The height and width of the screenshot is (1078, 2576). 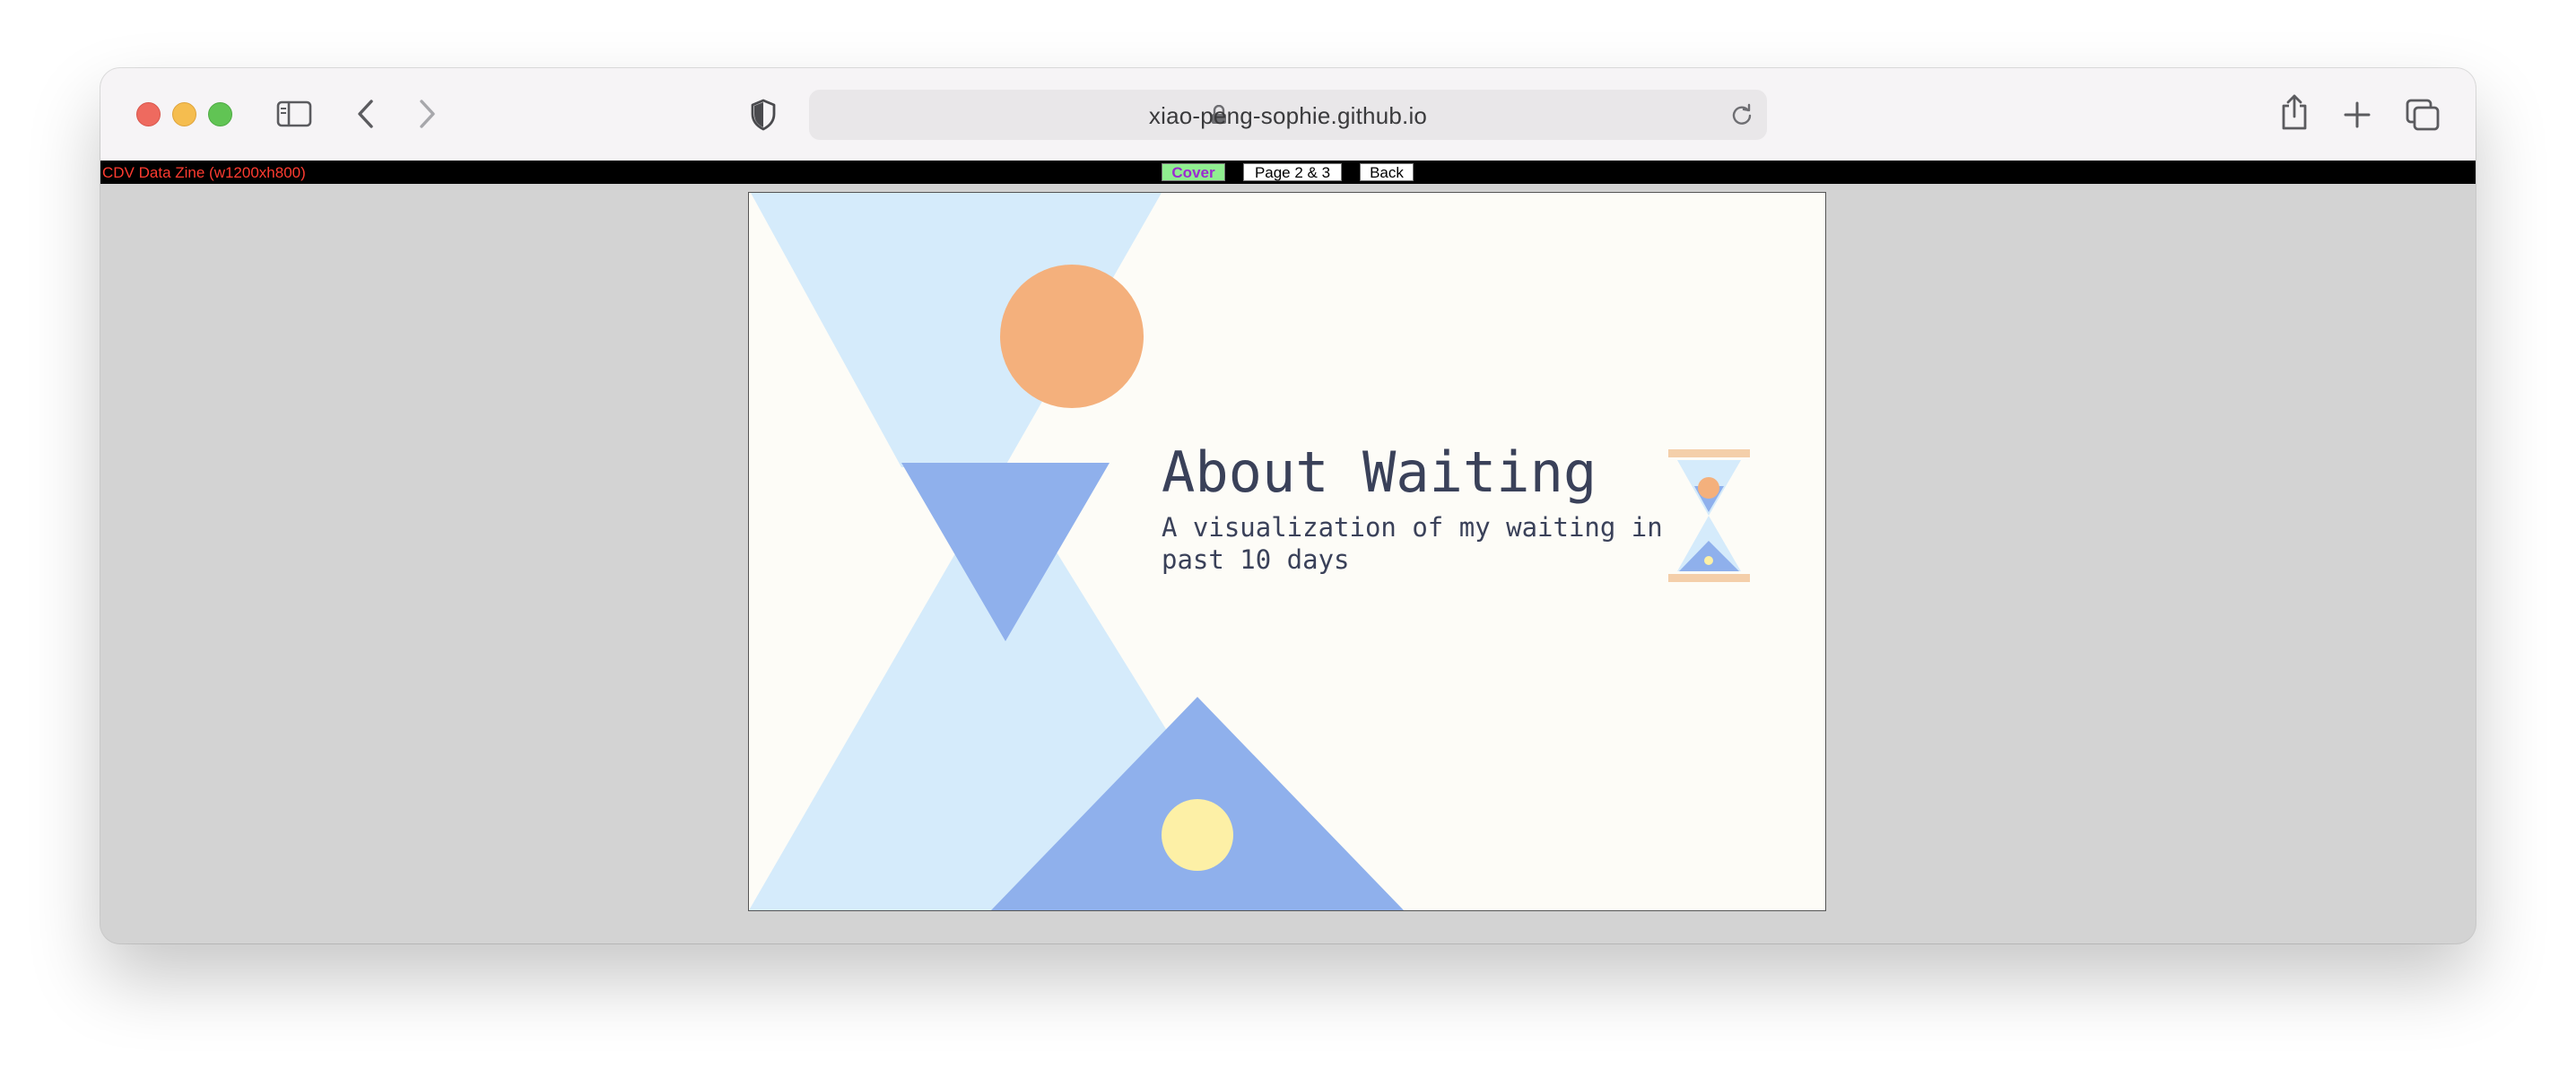 What do you see at coordinates (2423, 115) in the screenshot?
I see `tabs-overview-icon` at bounding box center [2423, 115].